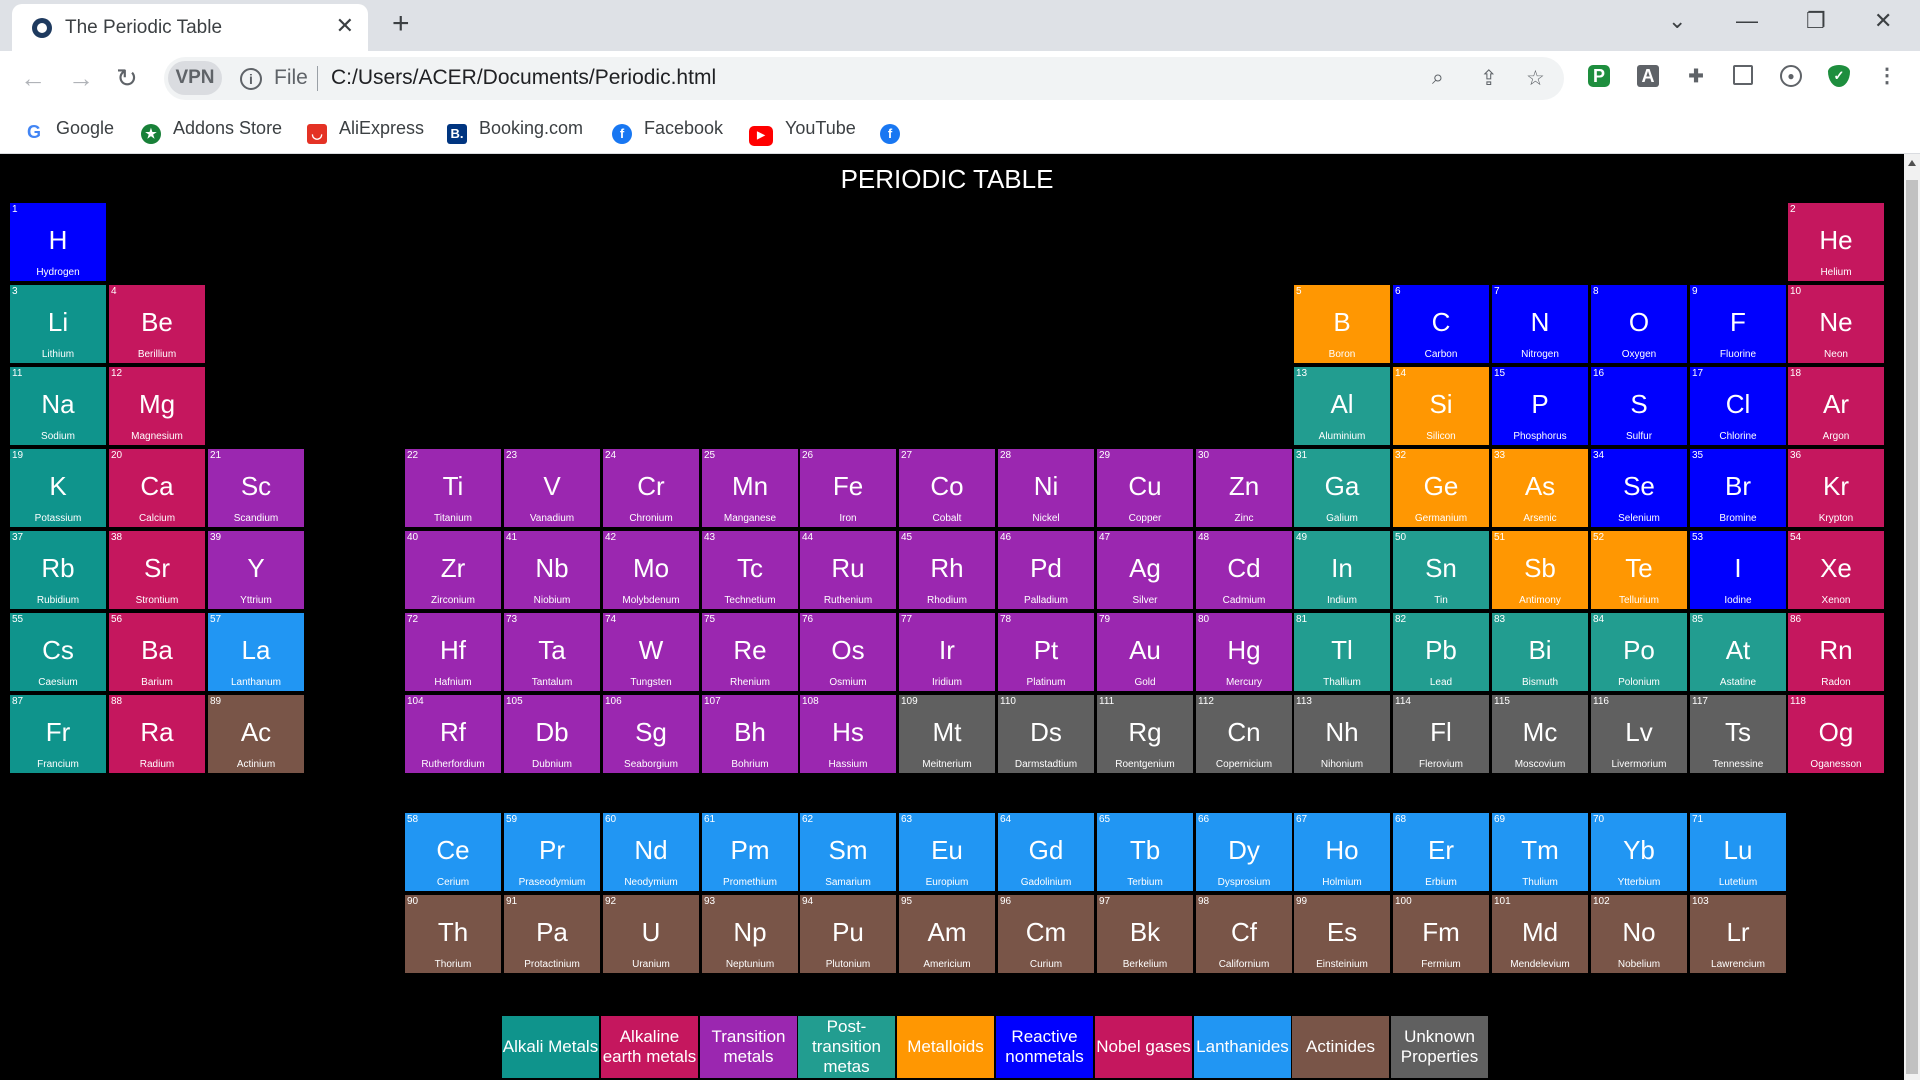 This screenshot has width=1920, height=1080. I want to click on element-tile-sn: 50 Sn Tin, so click(1441, 570).